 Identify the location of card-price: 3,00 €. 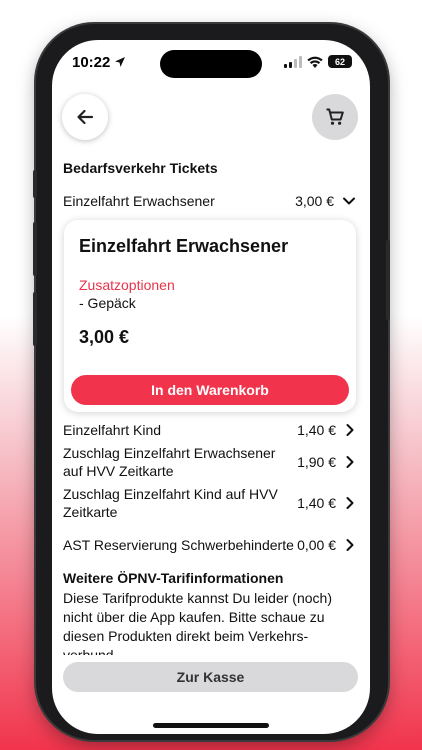
(104, 337).